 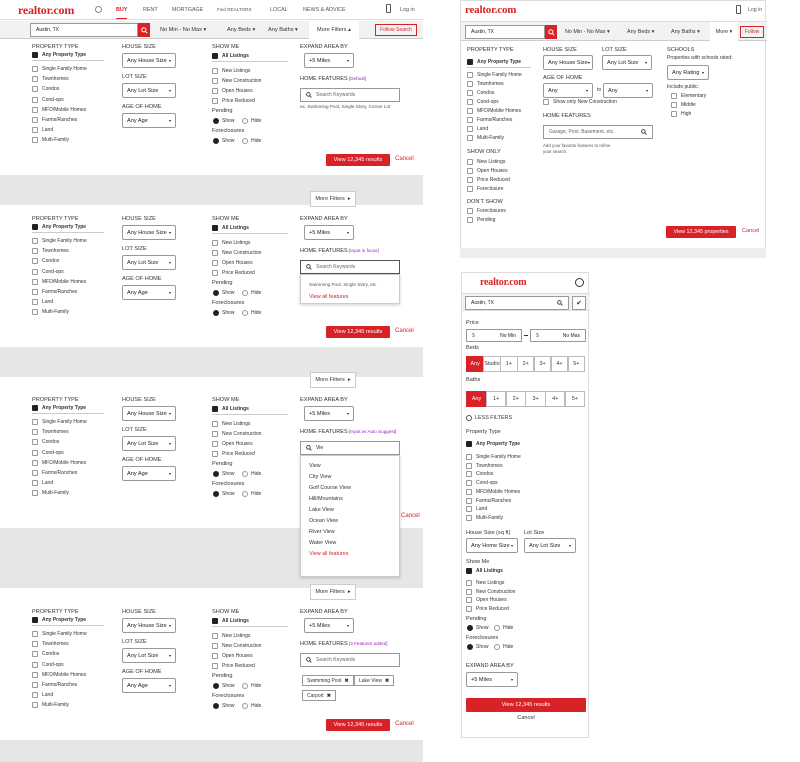 What do you see at coordinates (42, 302) in the screenshot?
I see `property-type-7: Land` at bounding box center [42, 302].